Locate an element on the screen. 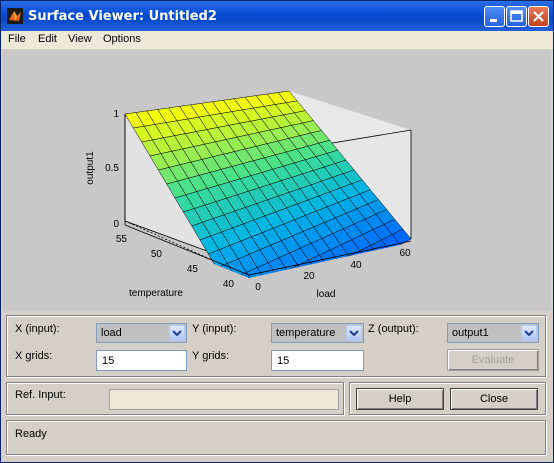  minimize-icon is located at coordinates (493, 20).